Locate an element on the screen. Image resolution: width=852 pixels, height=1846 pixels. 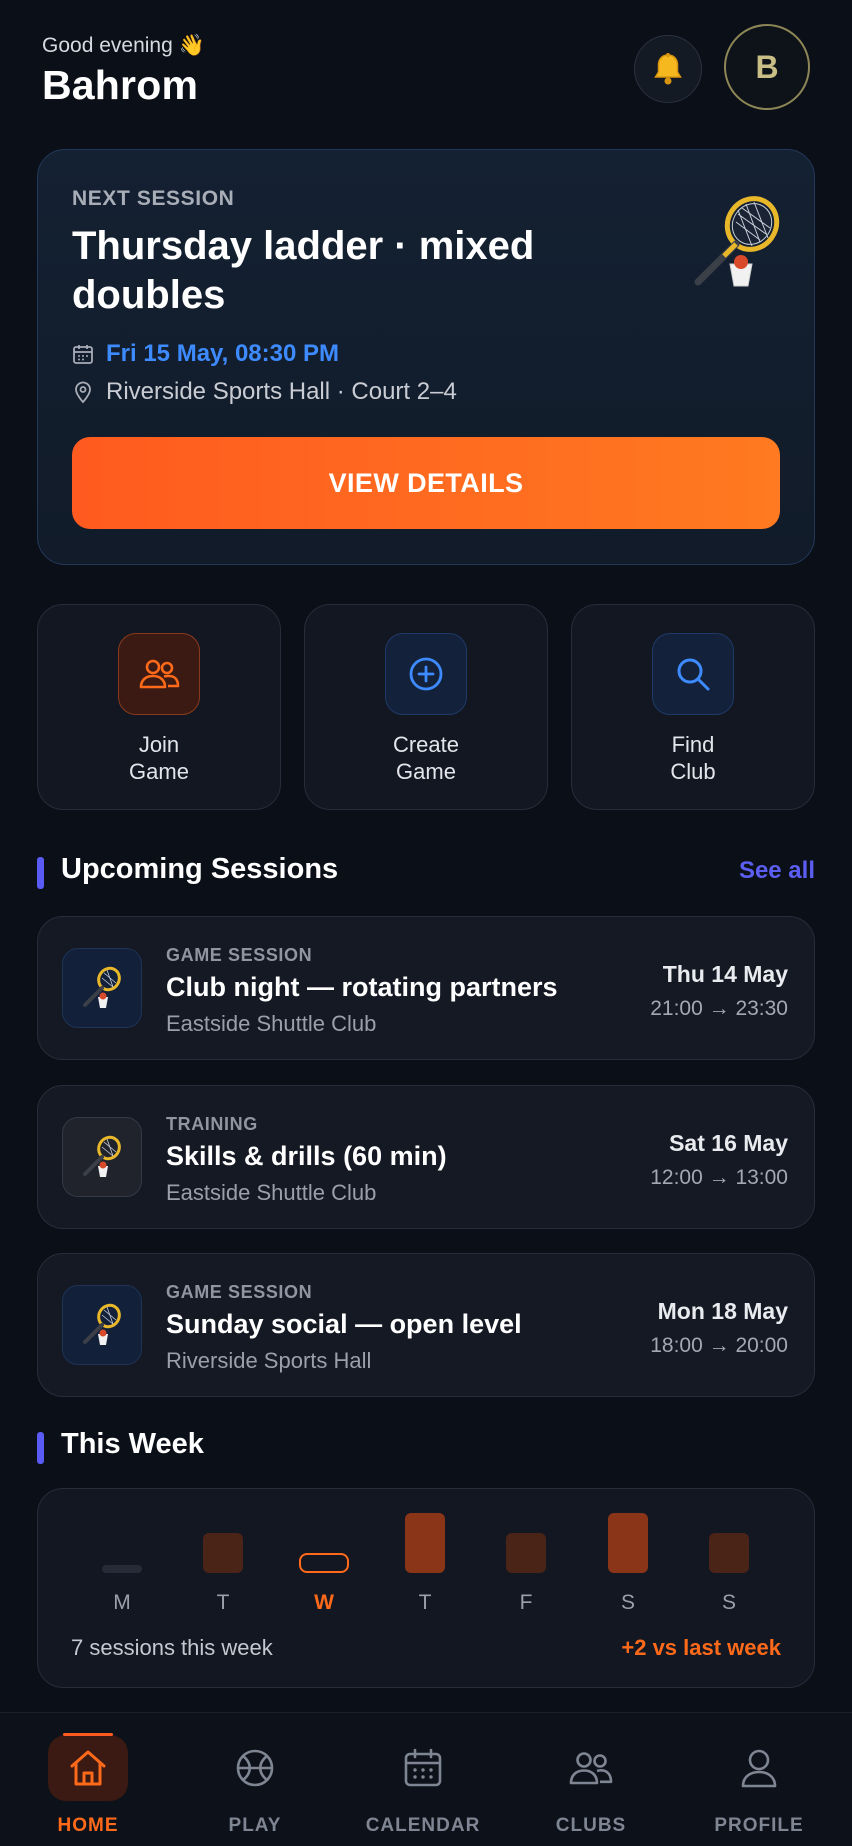
people-icon is located at coordinates (159, 674).